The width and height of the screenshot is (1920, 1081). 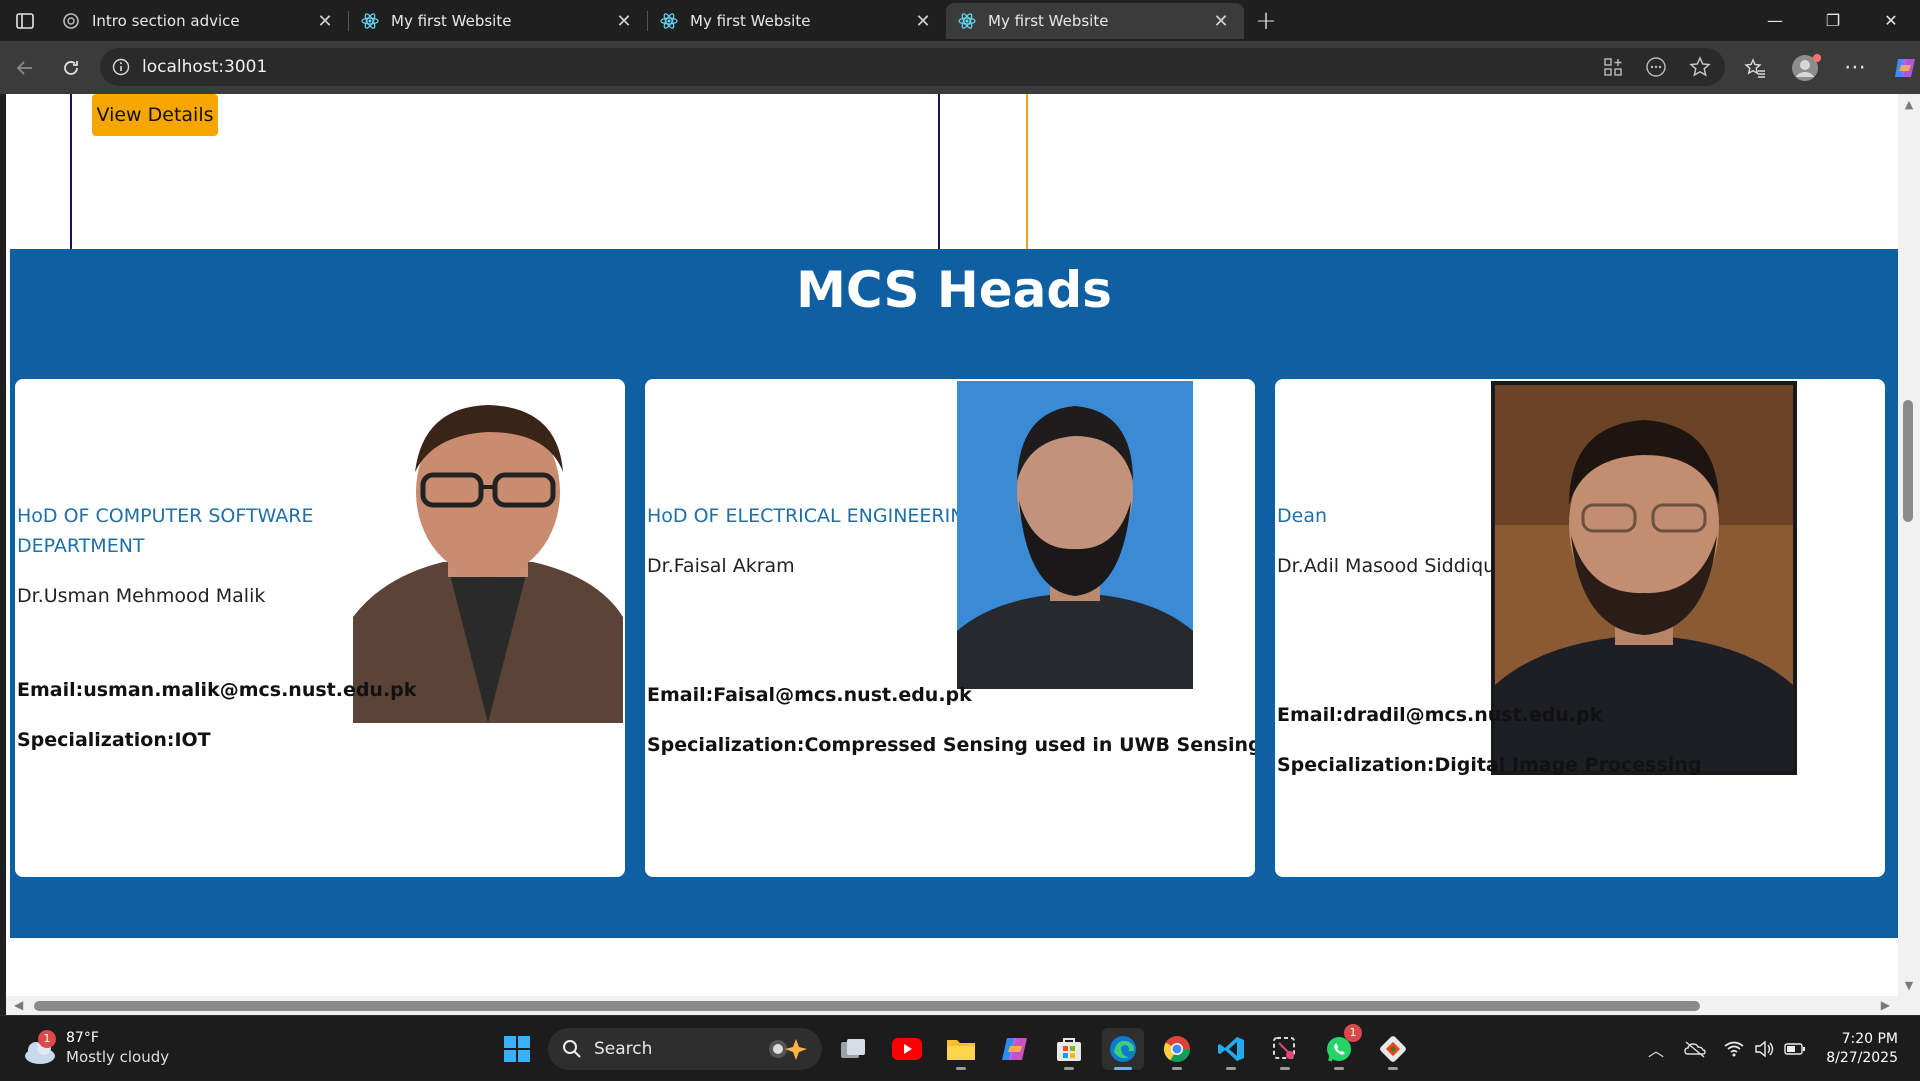 I want to click on edge-icon, so click(x=1123, y=1049).